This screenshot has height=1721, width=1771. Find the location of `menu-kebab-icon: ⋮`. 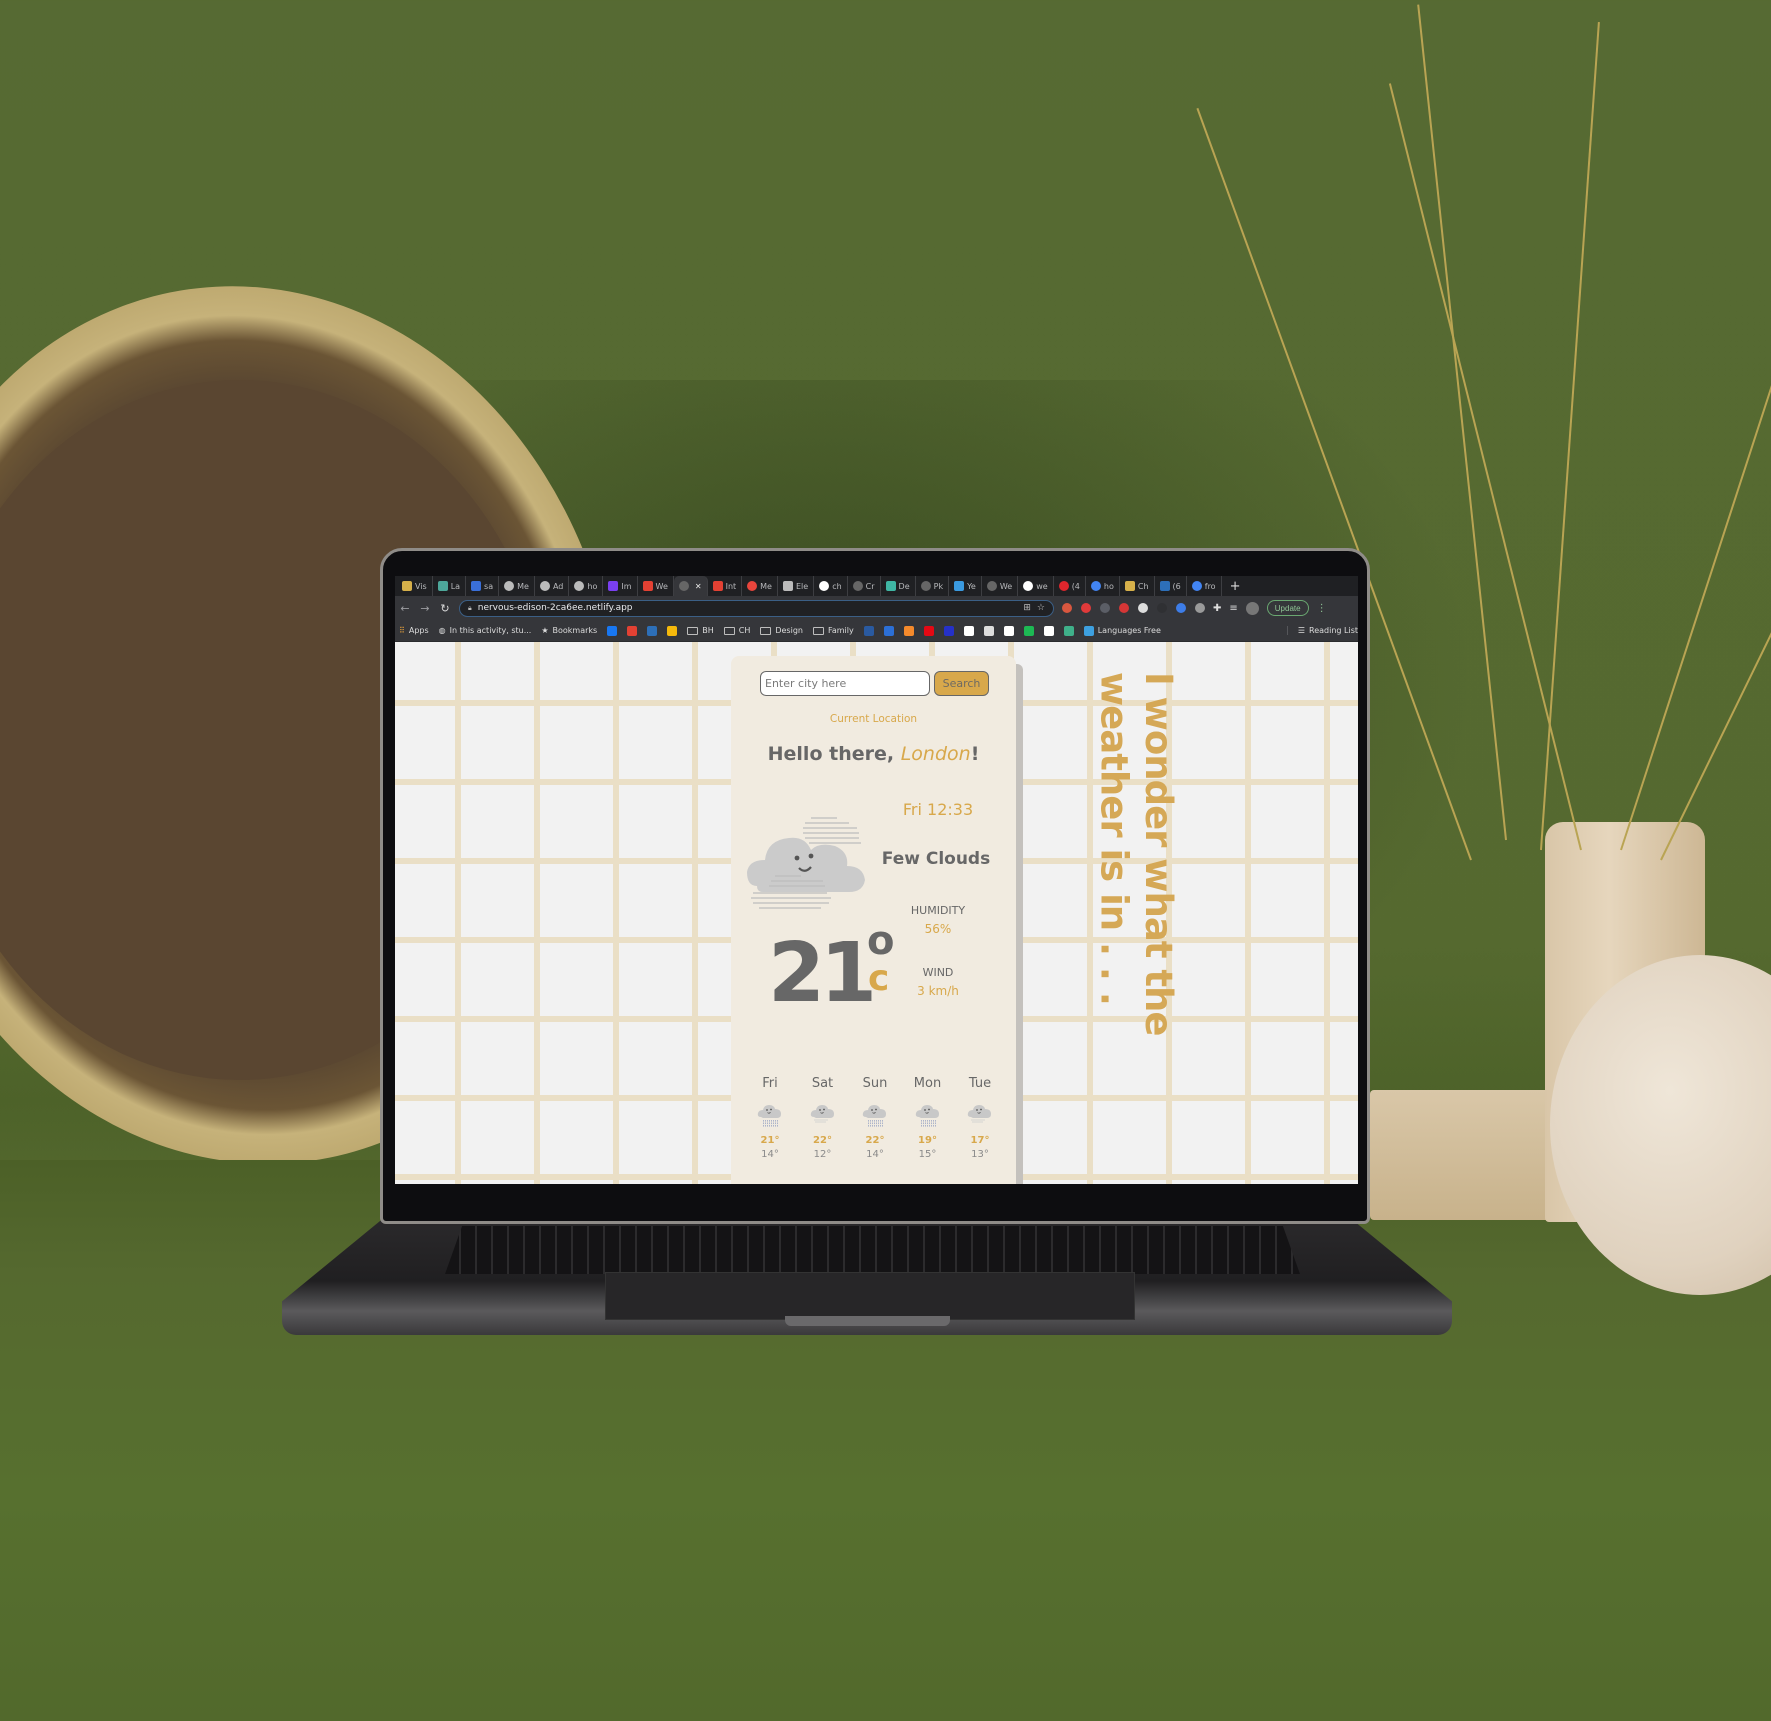

menu-kebab-icon: ⋮ is located at coordinates (1322, 608).